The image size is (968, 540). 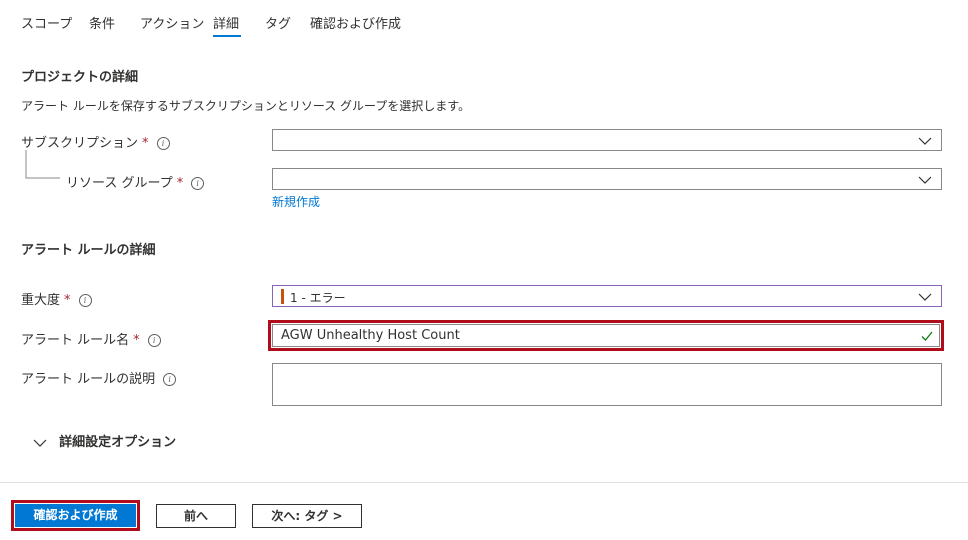 I want to click on alert-rule-name-value: AGW Unhealthy Host Count, so click(x=370, y=335).